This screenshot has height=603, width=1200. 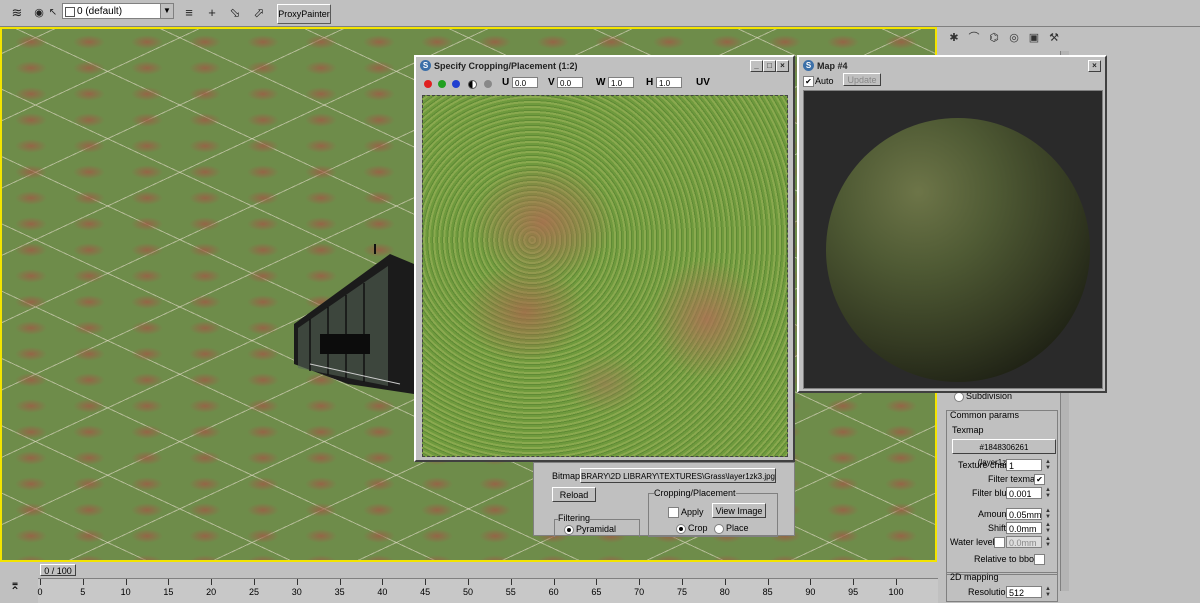 What do you see at coordinates (355, 324) in the screenshot?
I see `glass-house-model` at bounding box center [355, 324].